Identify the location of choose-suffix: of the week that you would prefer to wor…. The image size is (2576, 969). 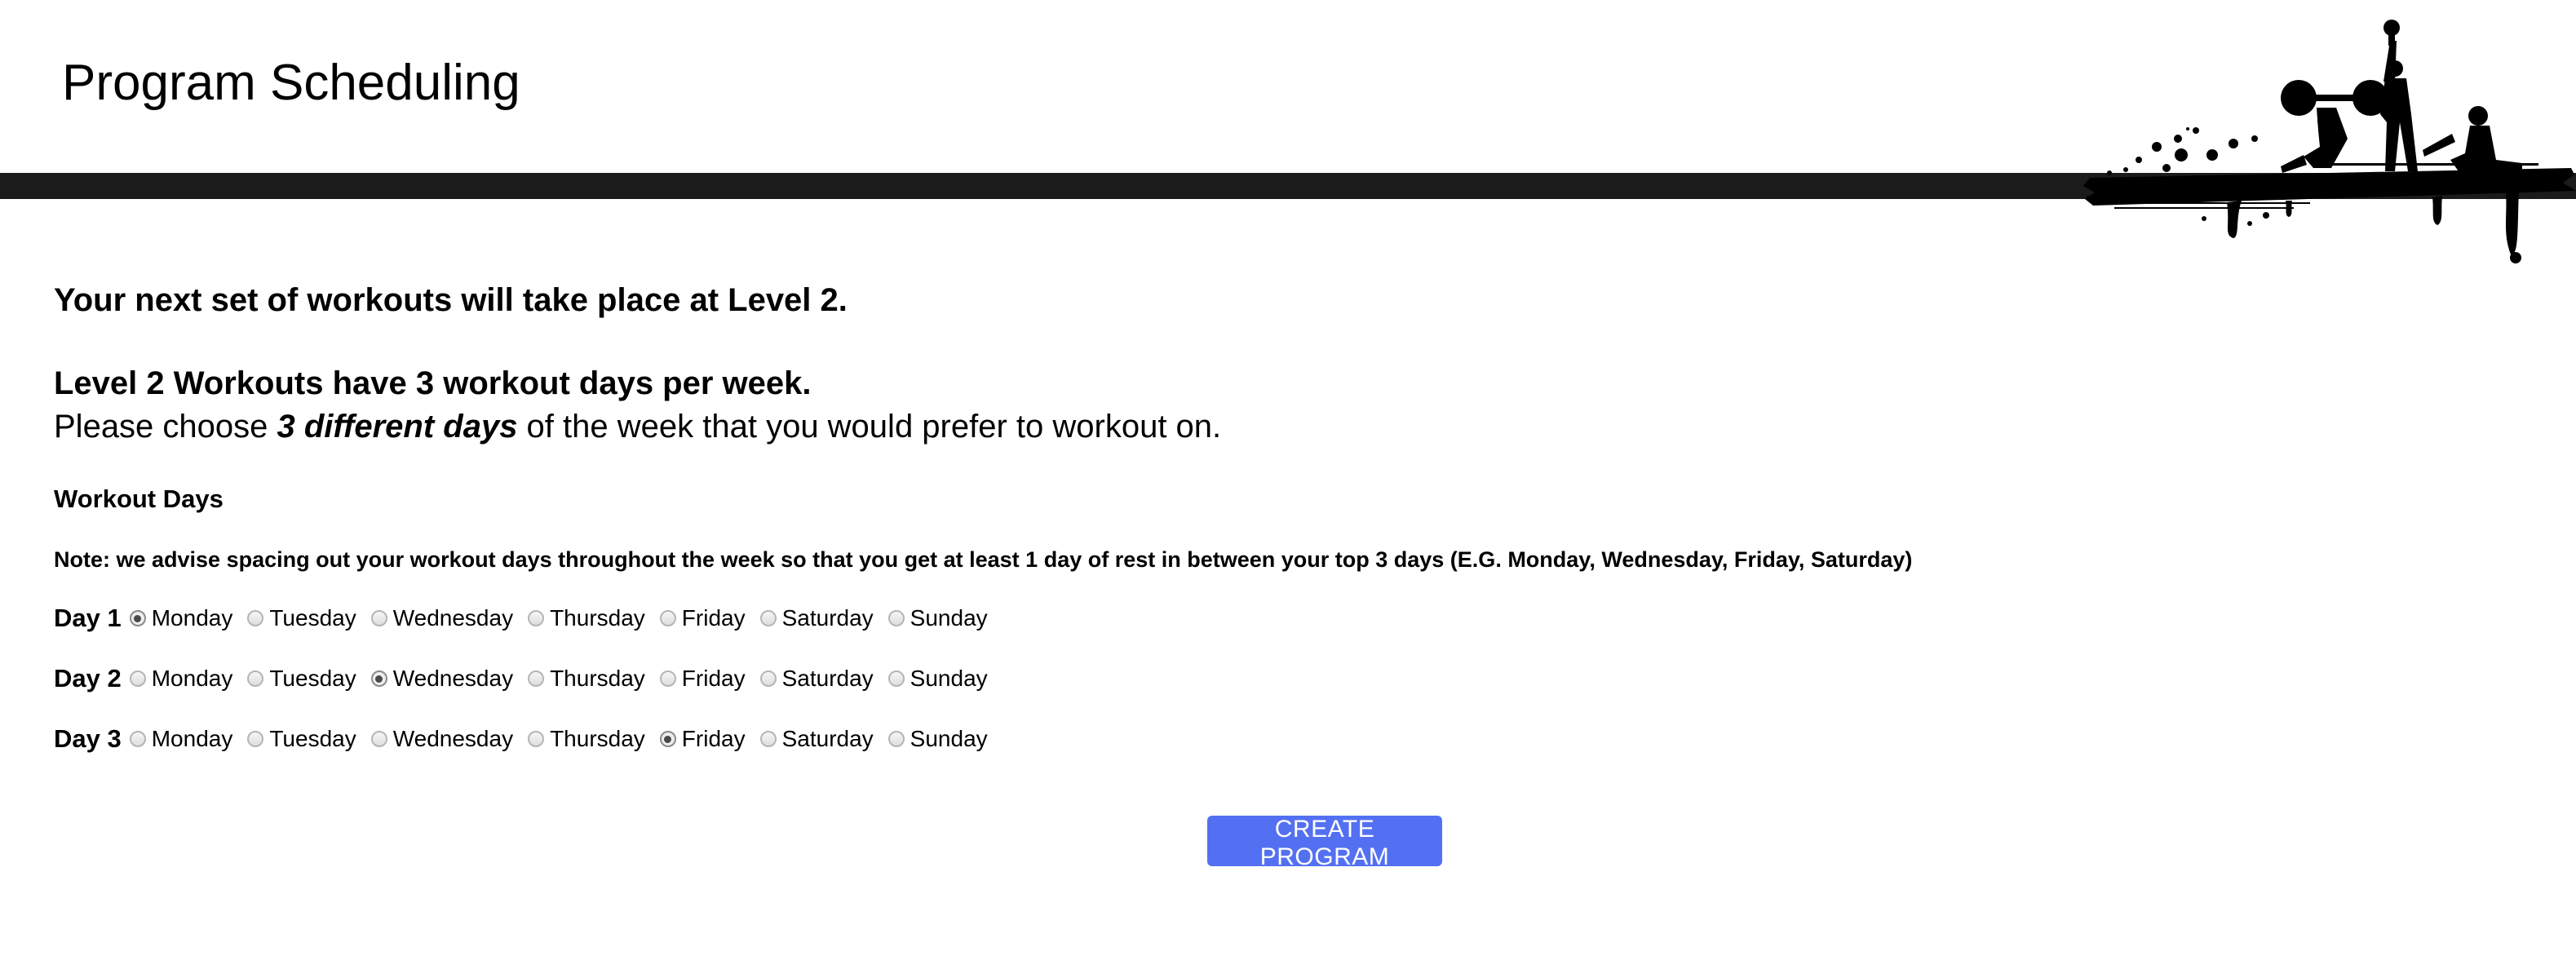
(869, 427).